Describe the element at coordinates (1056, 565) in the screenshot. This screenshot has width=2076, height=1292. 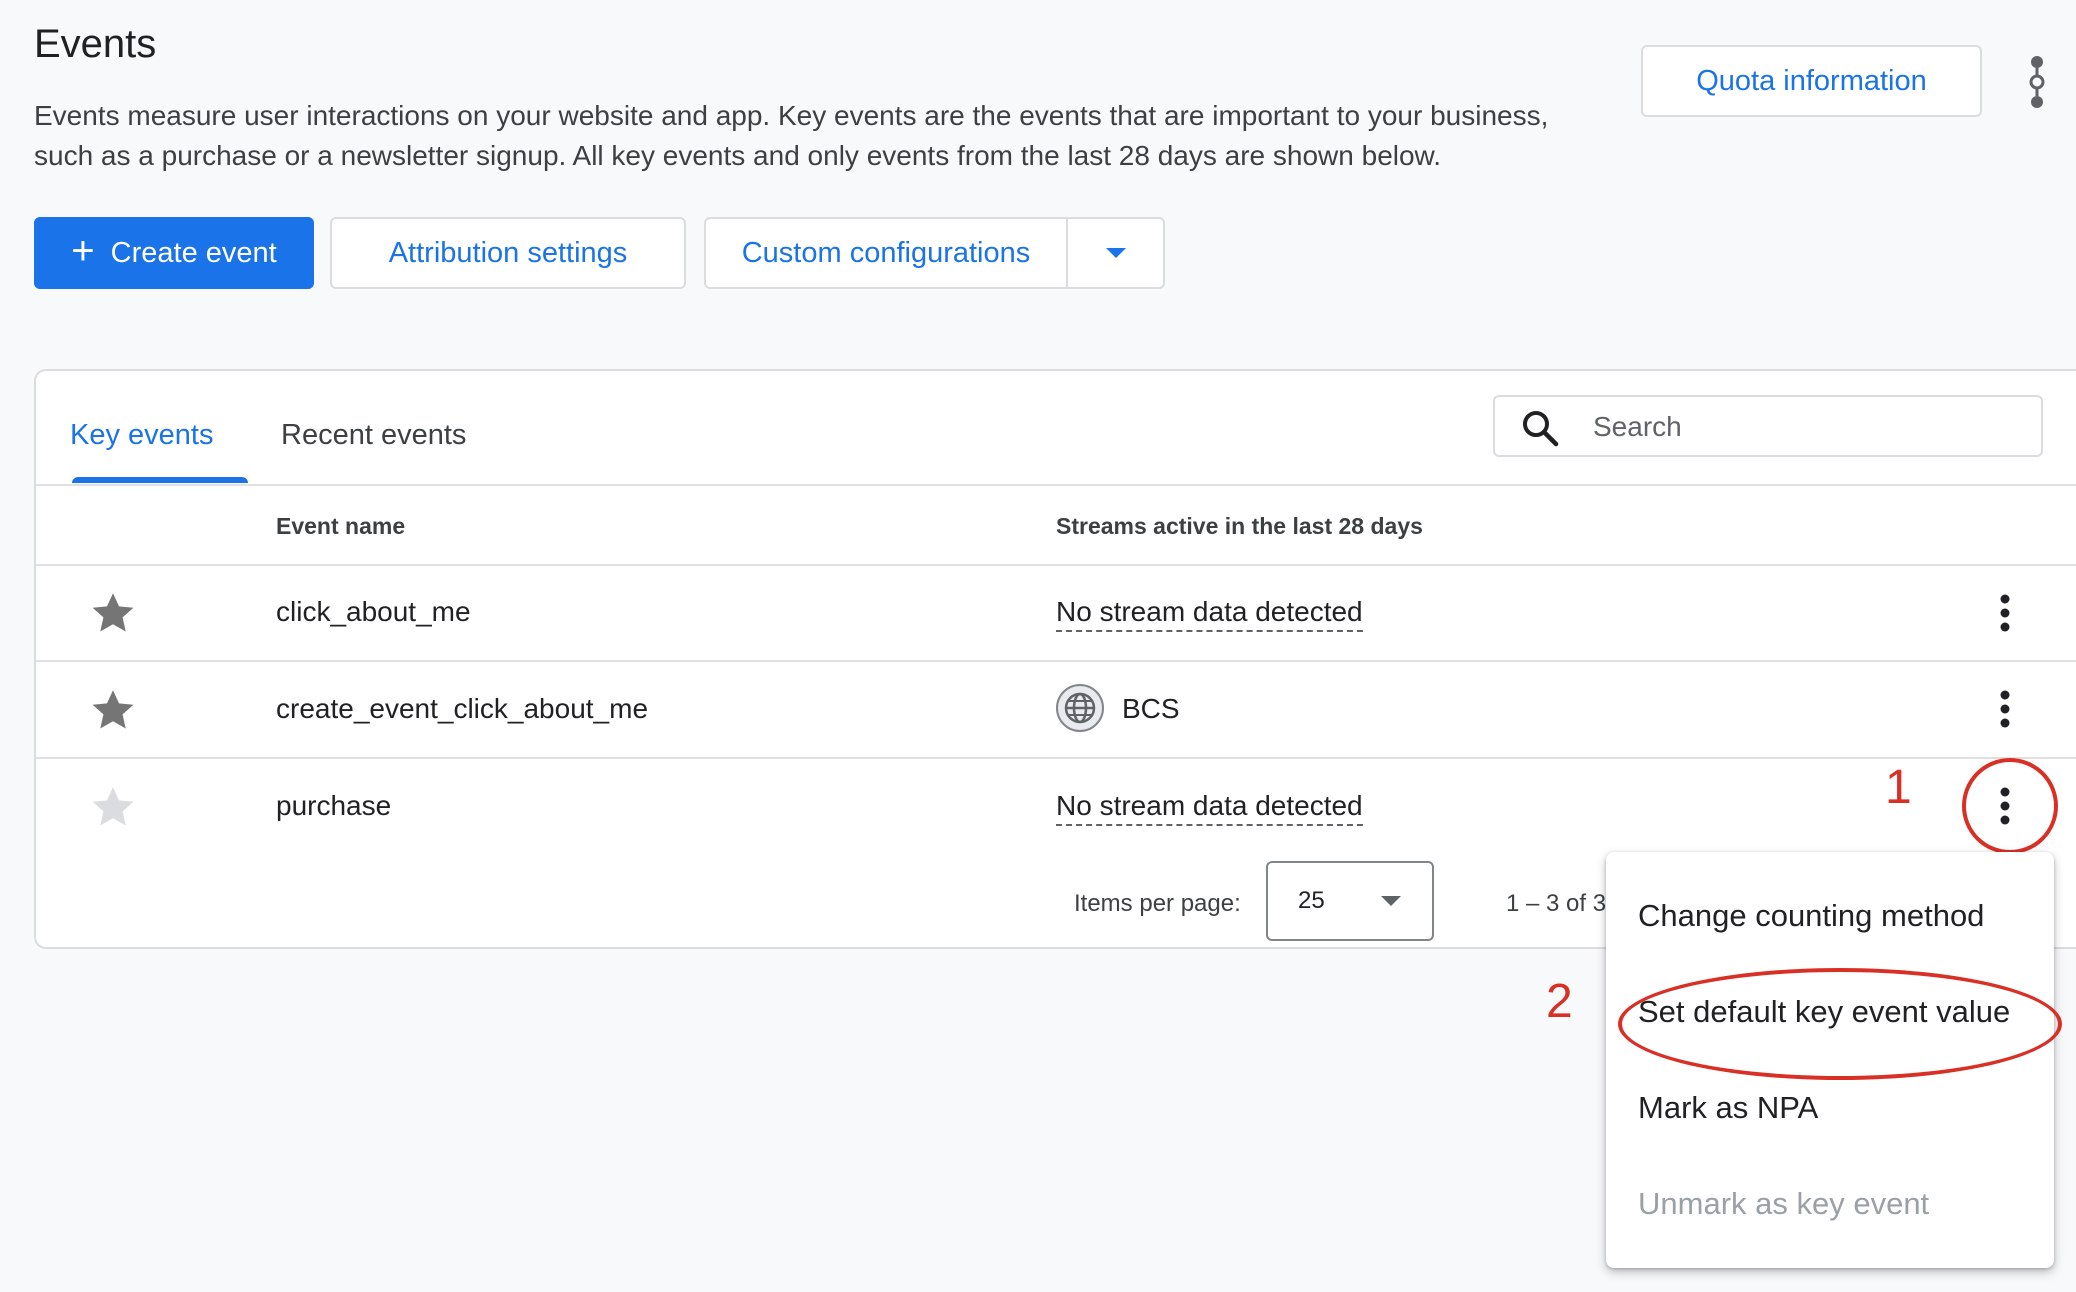
I see `header-divider` at that location.